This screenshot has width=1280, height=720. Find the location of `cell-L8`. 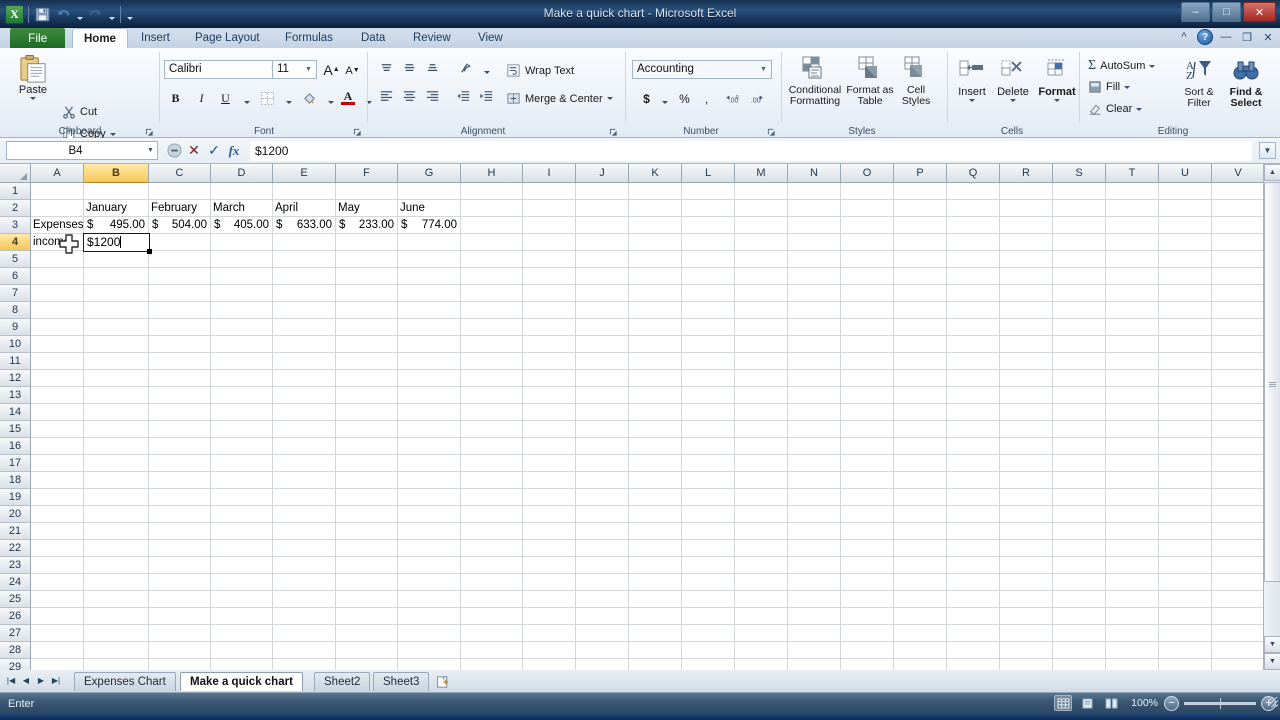

cell-L8 is located at coordinates (708, 310).